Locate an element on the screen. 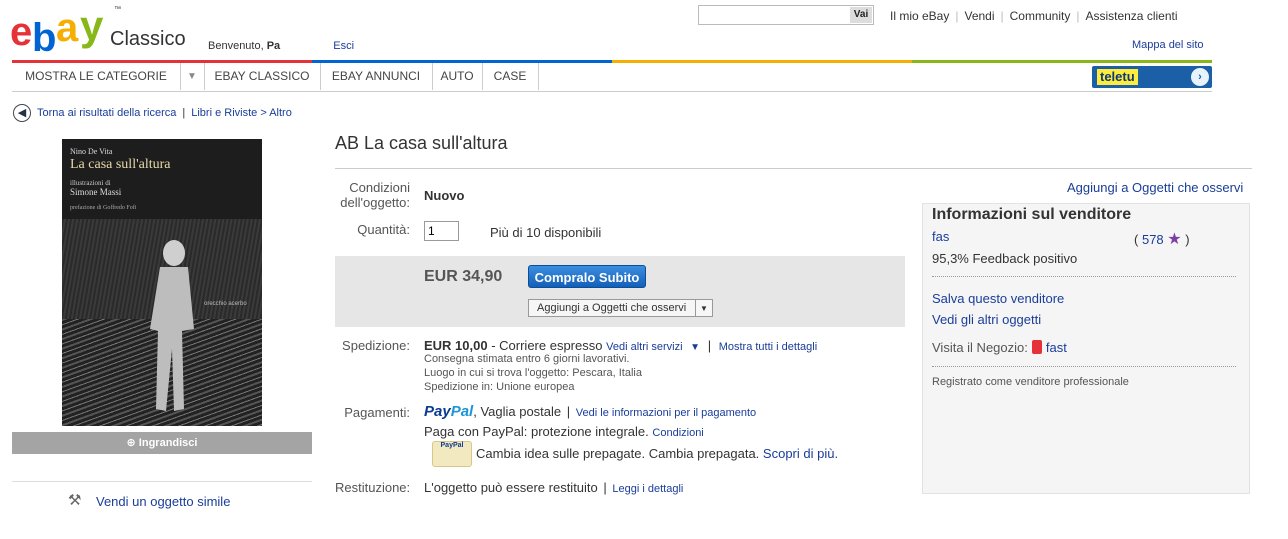 This screenshot has width=1288, height=539. conditions-link: Condizioni is located at coordinates (677, 433).